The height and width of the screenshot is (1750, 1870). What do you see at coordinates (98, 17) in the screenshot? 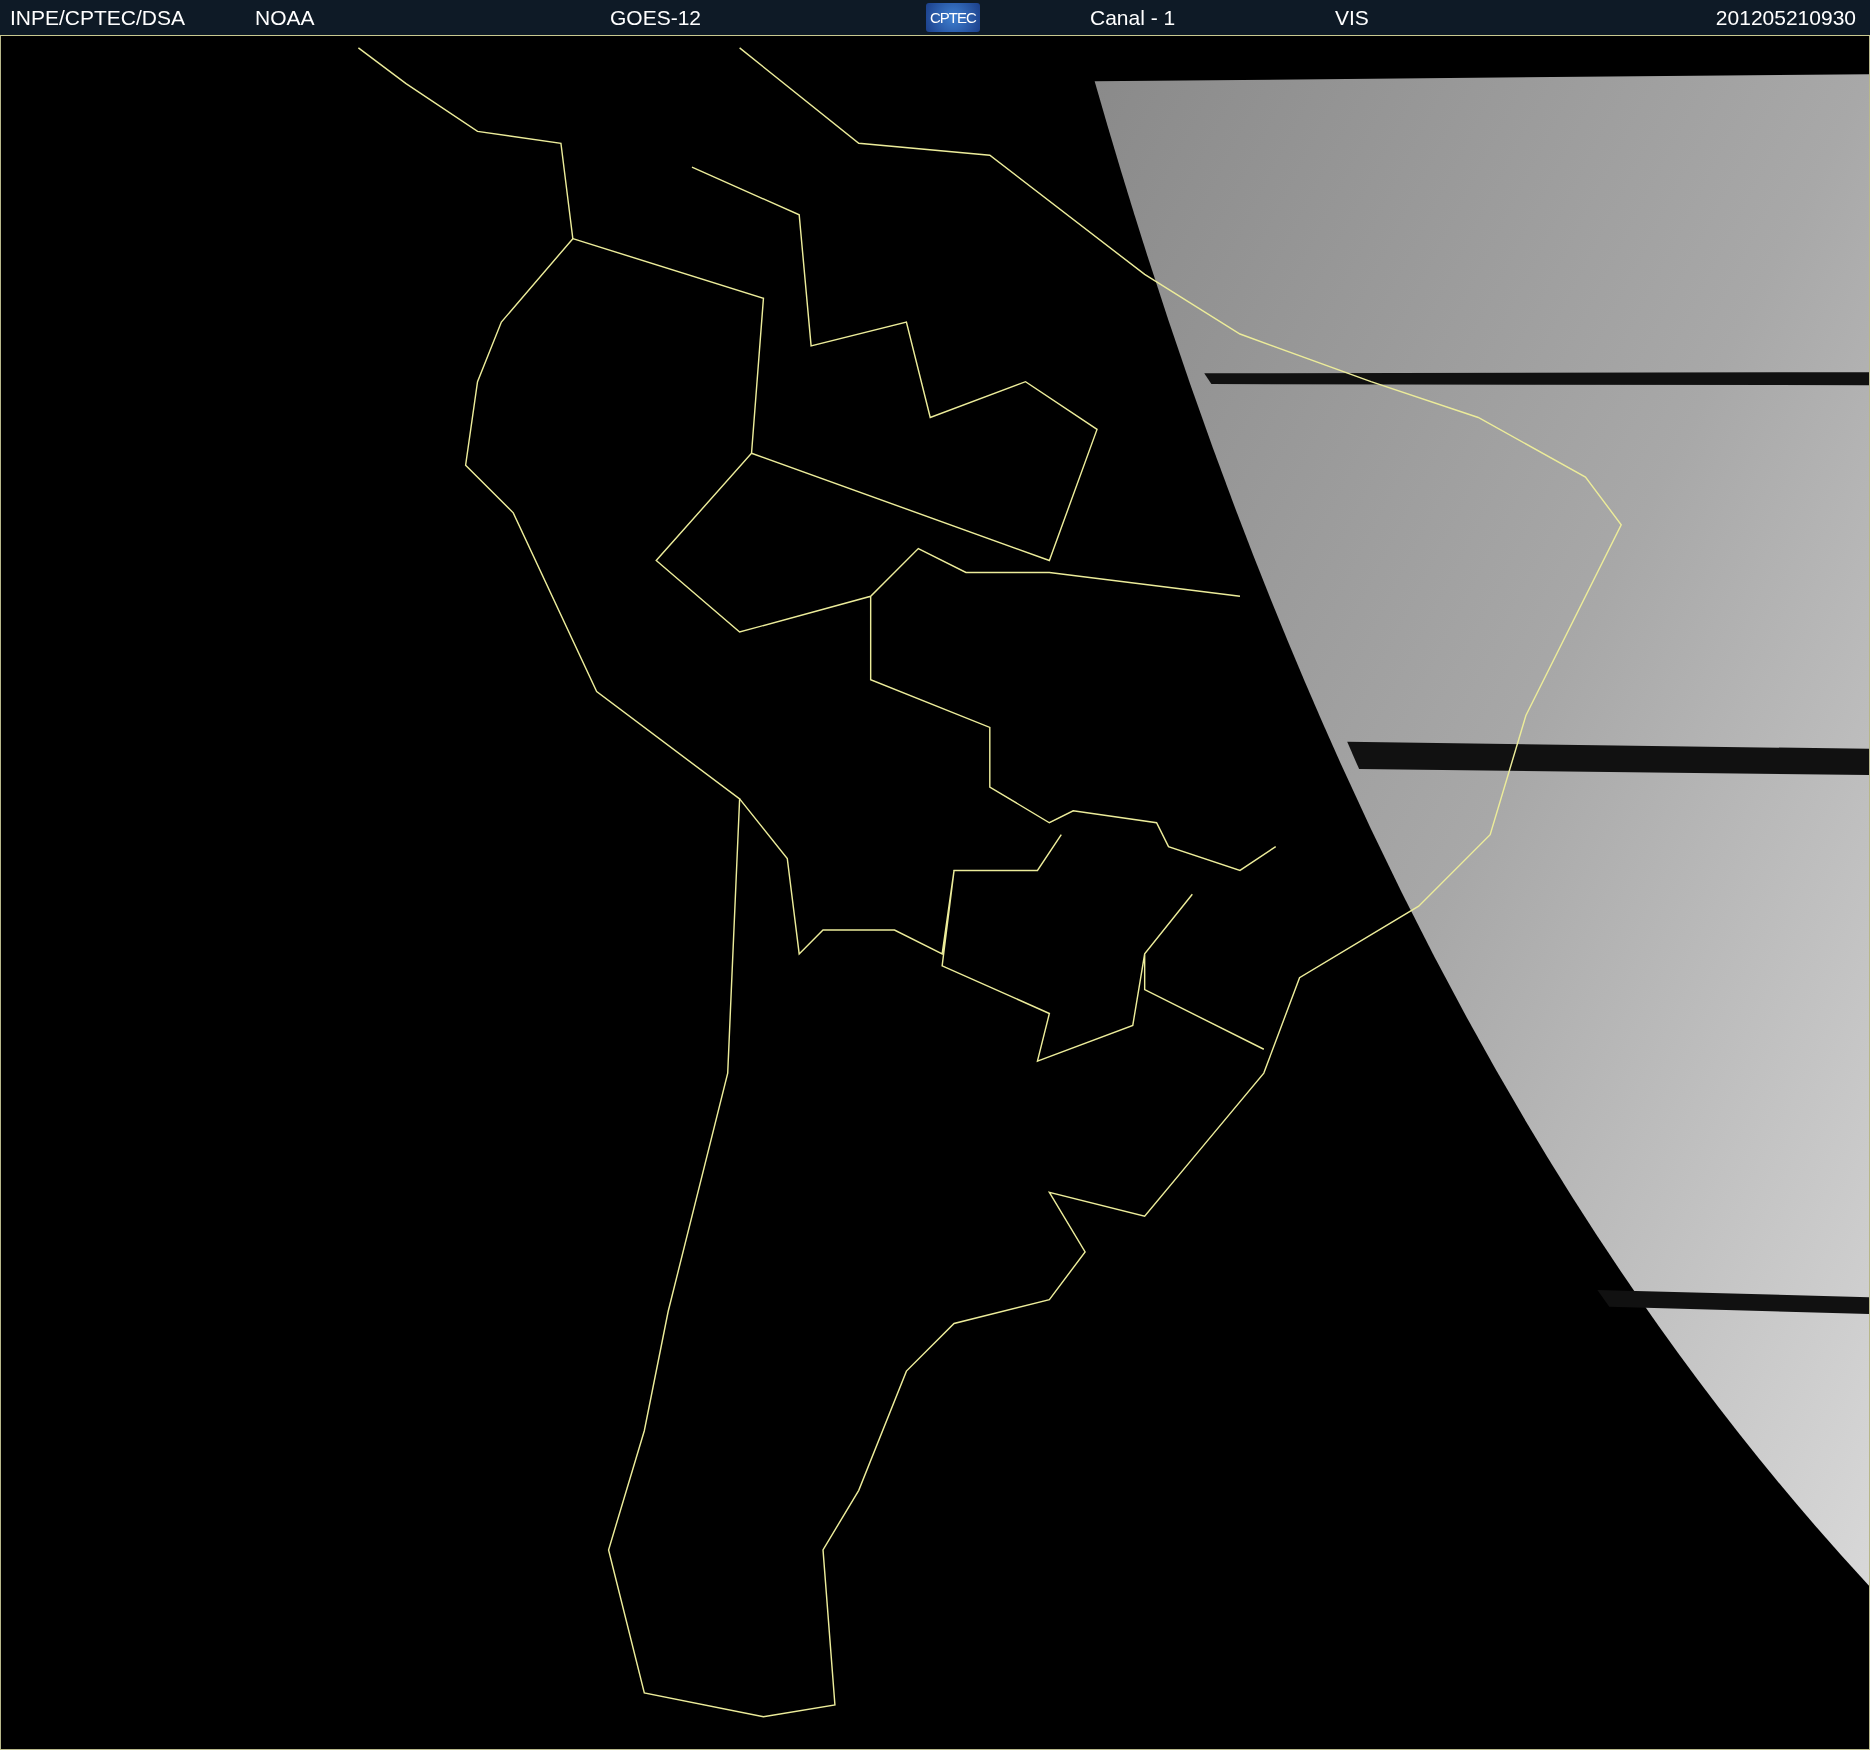
I see `header-label: INPE/CPTEC/DSA` at bounding box center [98, 17].